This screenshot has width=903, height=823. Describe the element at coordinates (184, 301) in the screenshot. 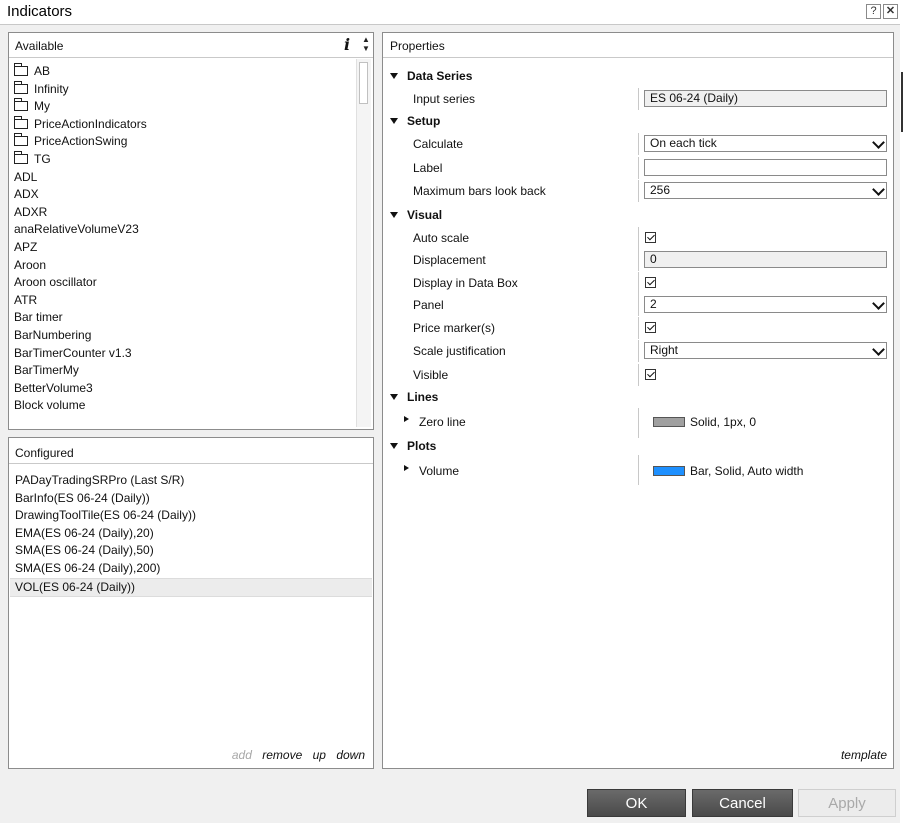

I see `indicator-item: ATR` at that location.